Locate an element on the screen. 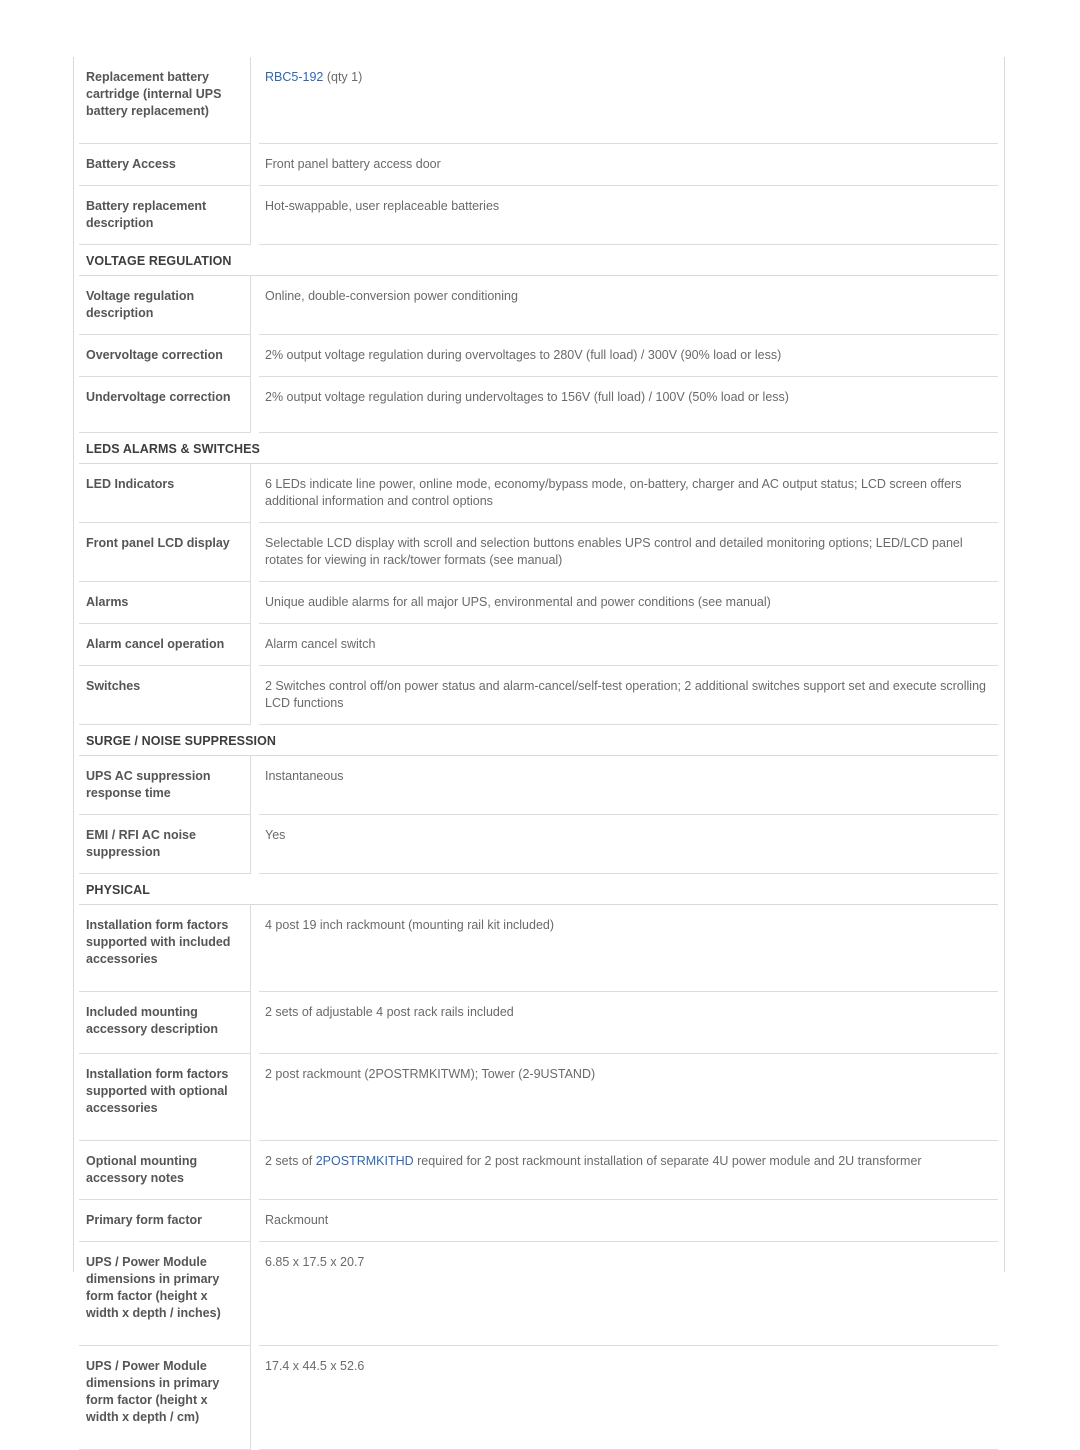 Image resolution: width=1080 pixels, height=1450 pixels. section-header-row: VOLTAGE REGULATION is located at coordinates (538, 260).